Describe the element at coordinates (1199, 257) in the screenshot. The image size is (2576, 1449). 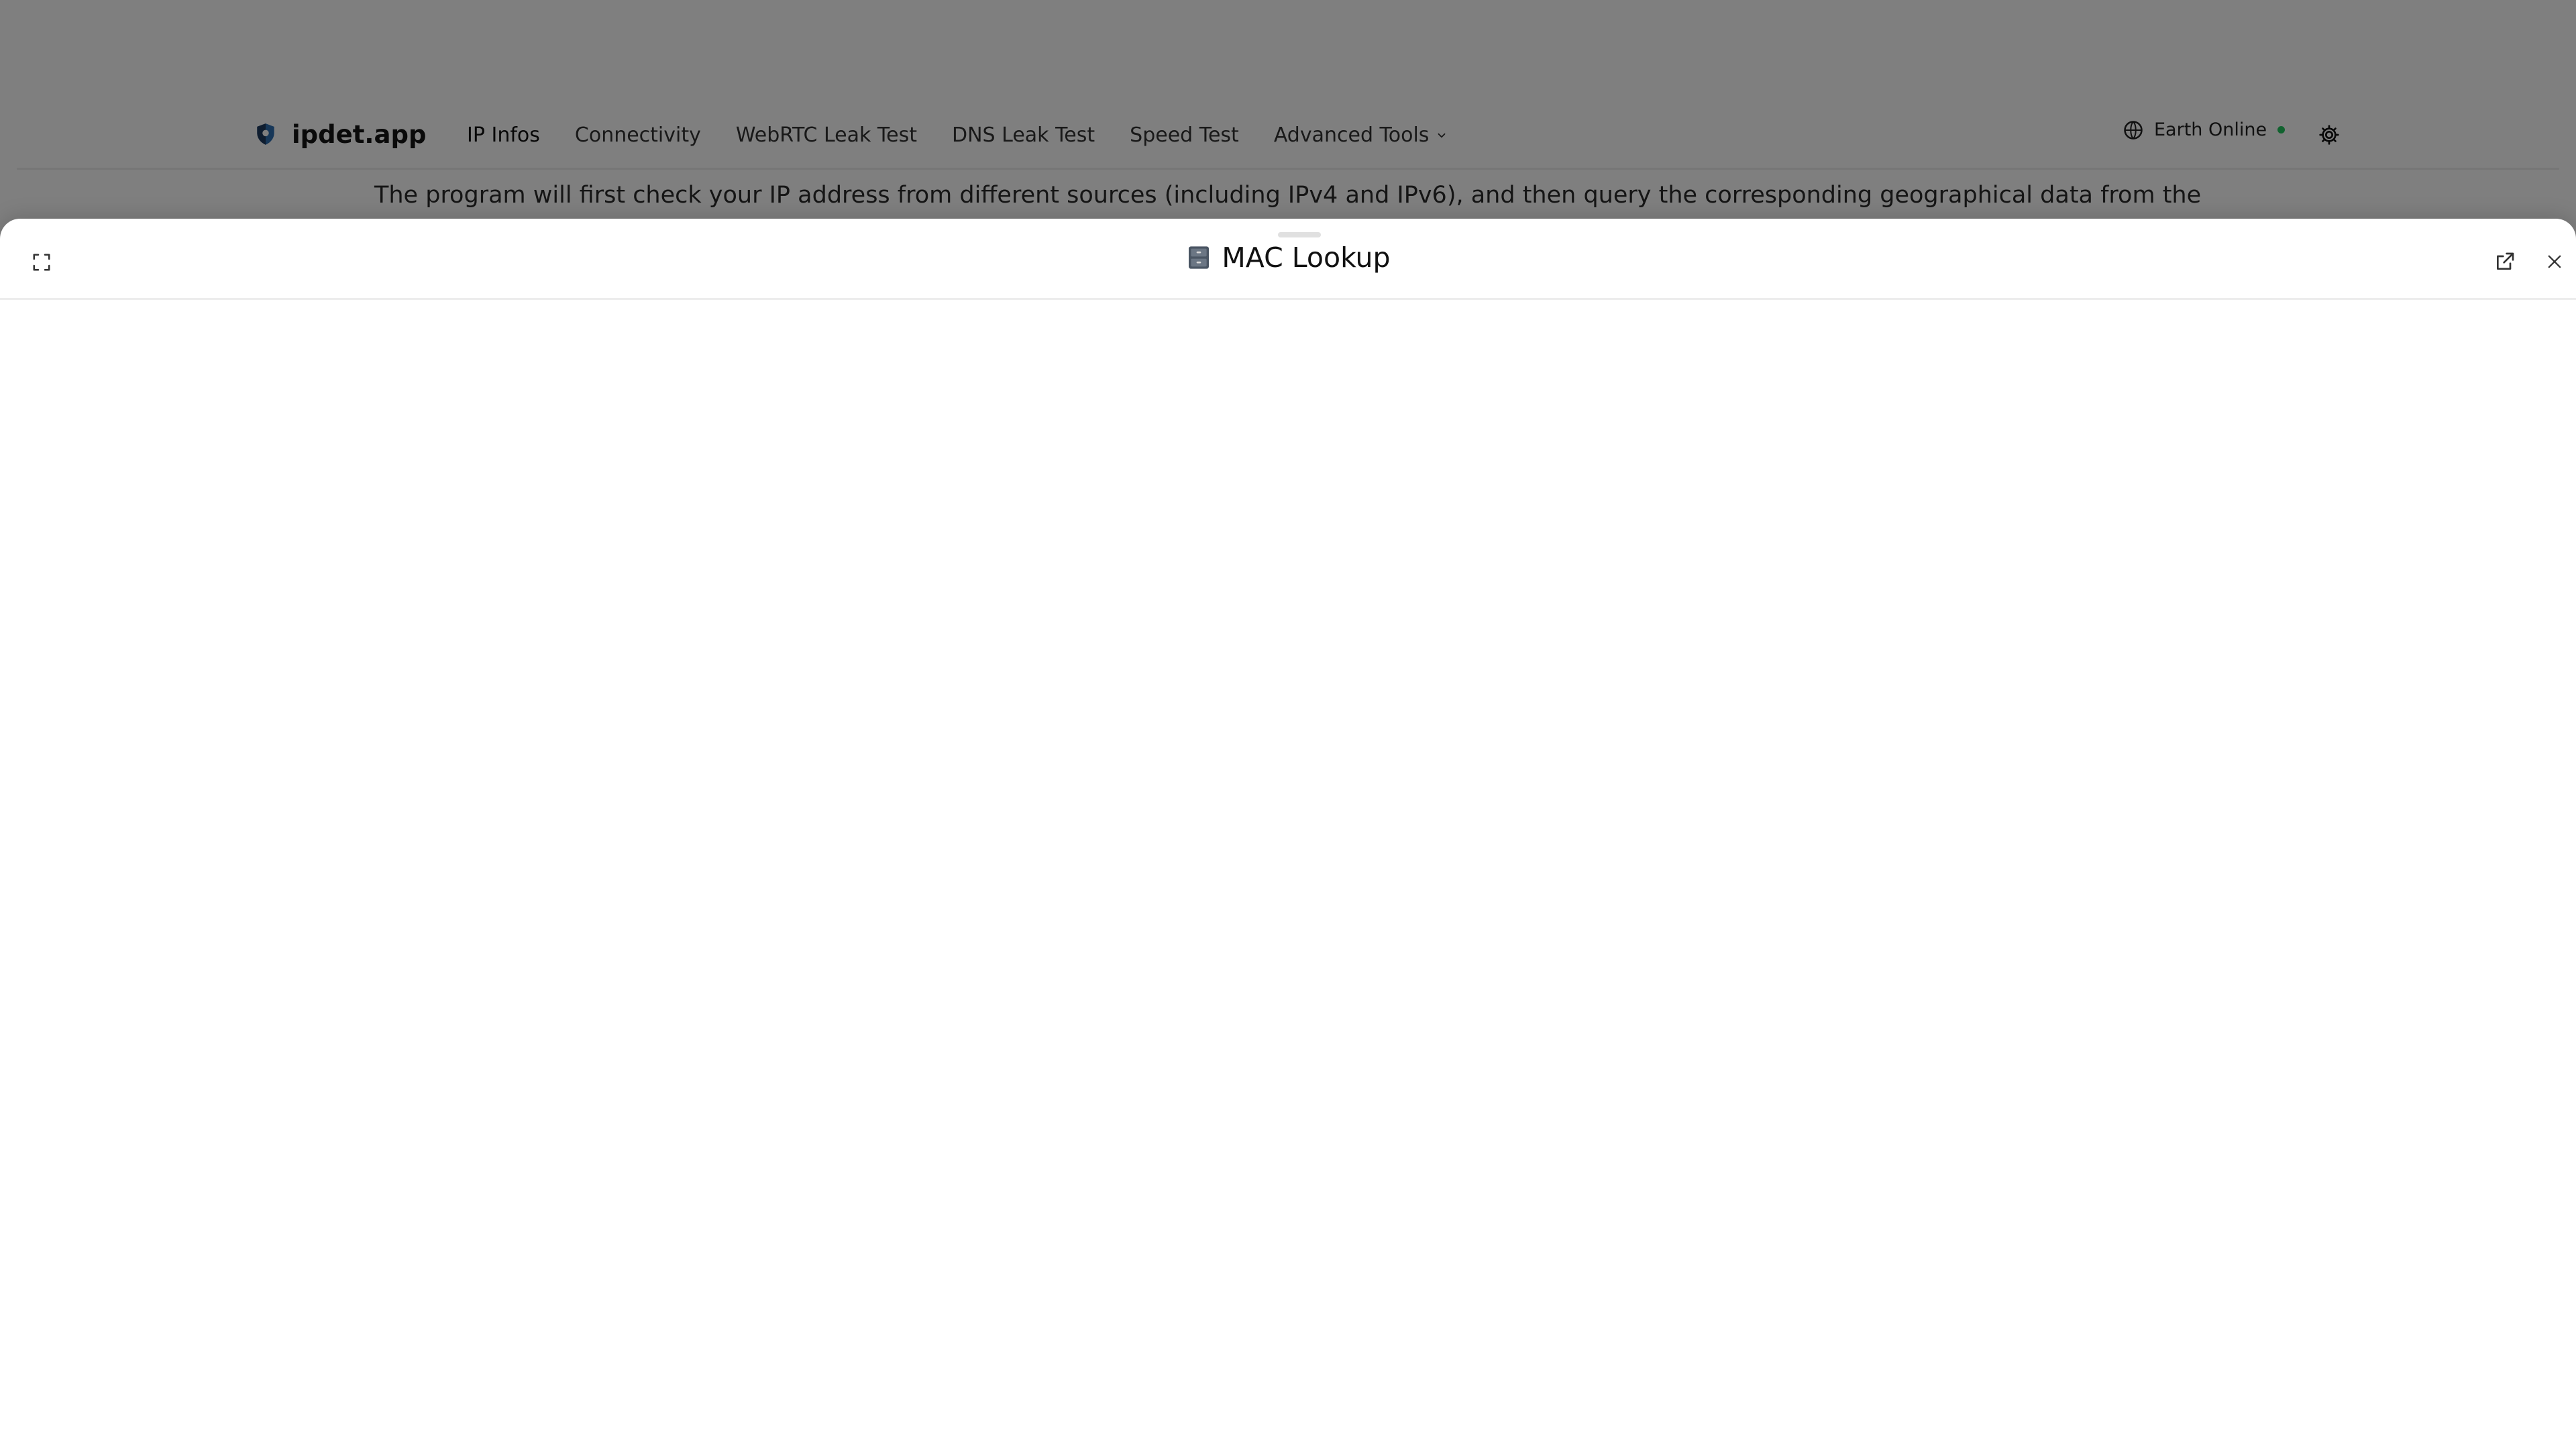
I see `file-cabinet-icon` at that location.